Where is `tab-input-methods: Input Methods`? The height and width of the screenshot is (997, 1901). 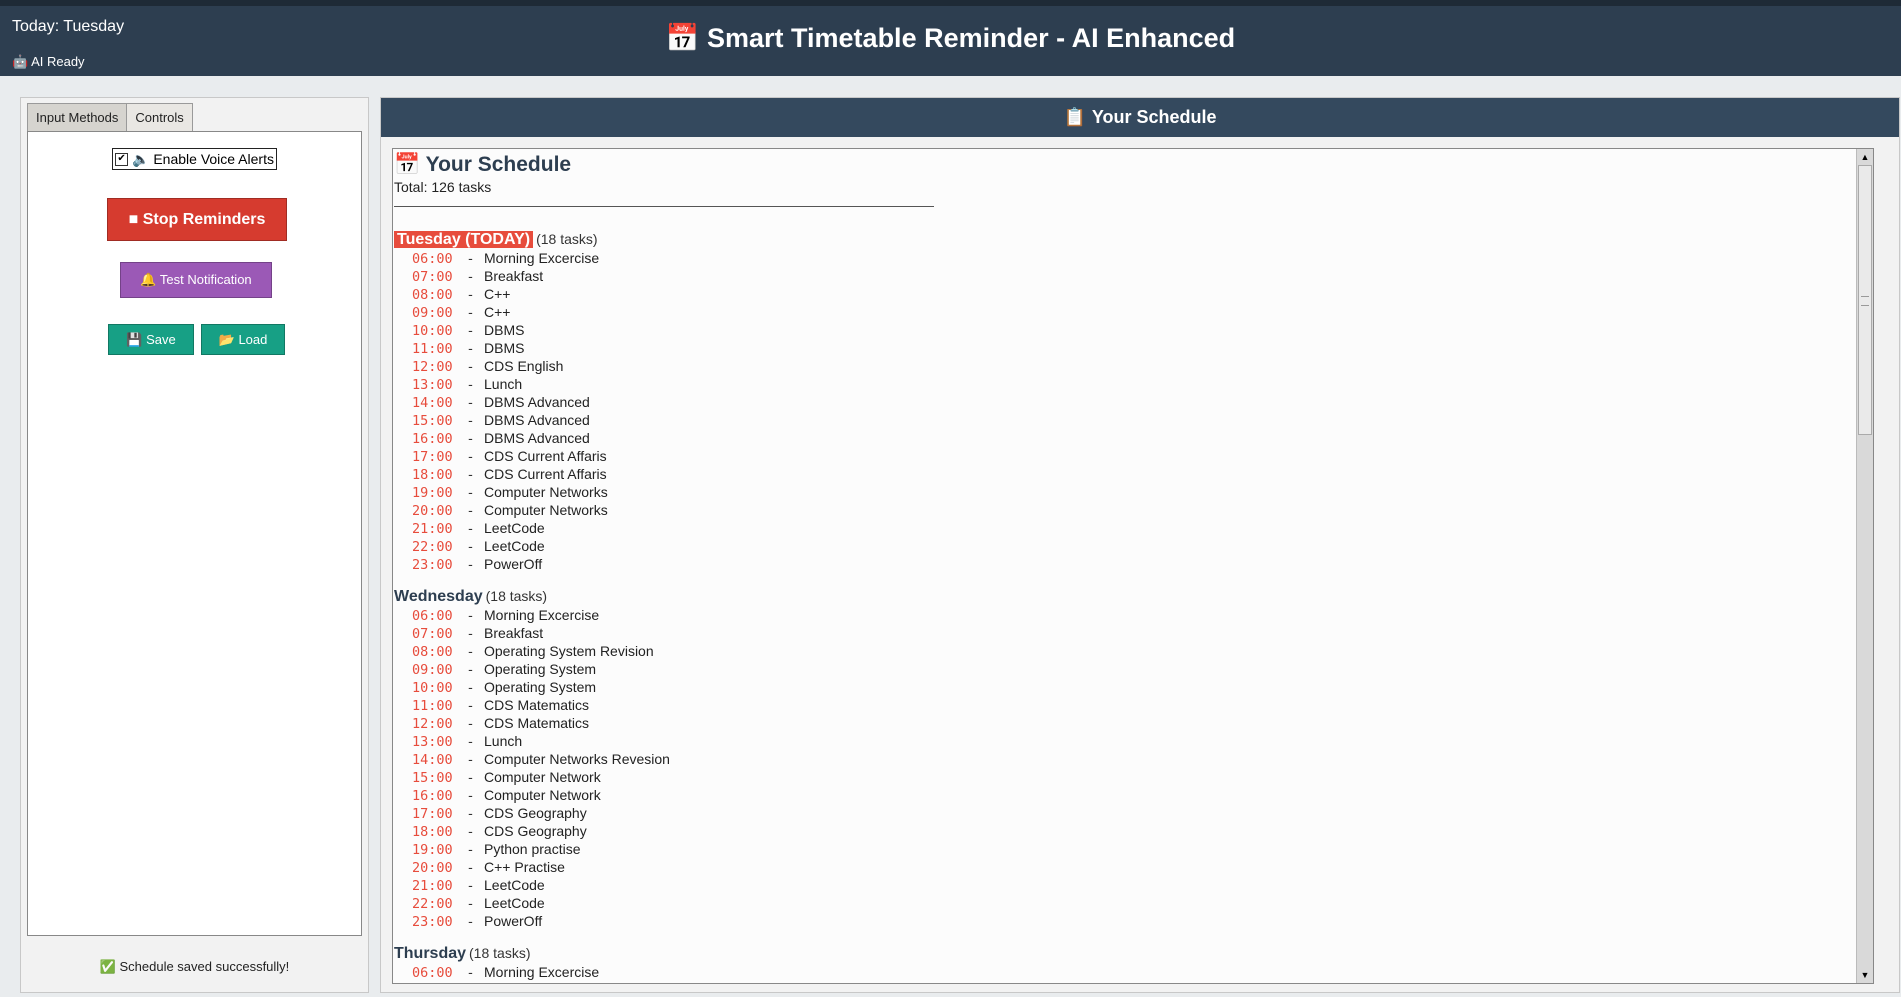 tab-input-methods: Input Methods is located at coordinates (77, 117).